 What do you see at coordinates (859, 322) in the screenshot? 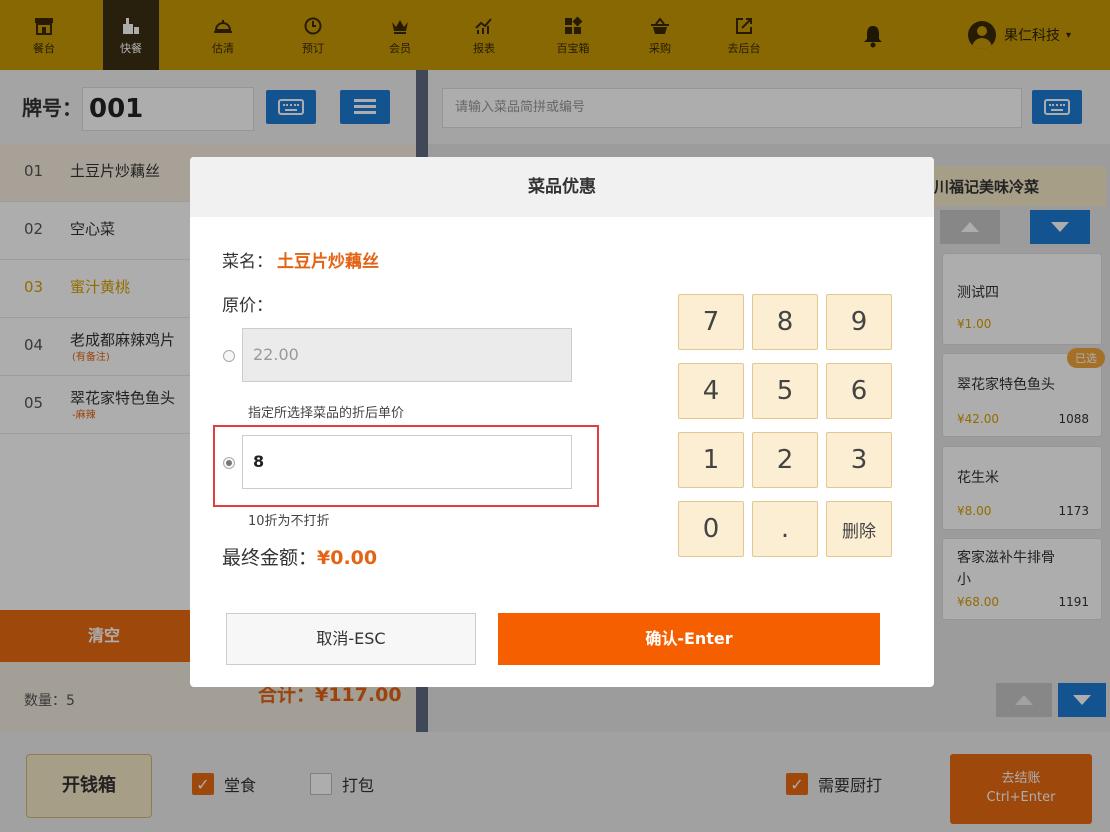
I see `keypad-9: 9` at bounding box center [859, 322].